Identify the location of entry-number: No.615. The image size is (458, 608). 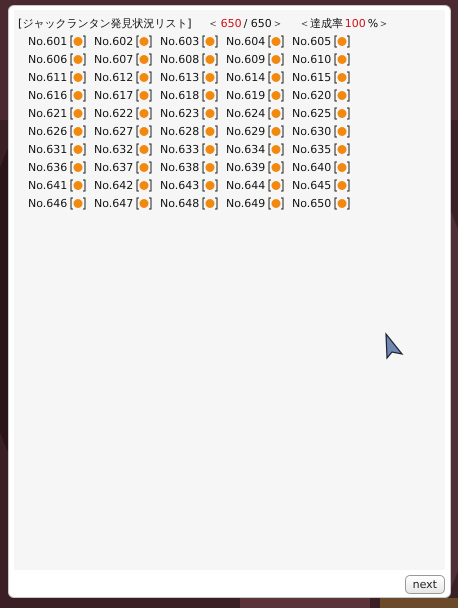
(312, 77).